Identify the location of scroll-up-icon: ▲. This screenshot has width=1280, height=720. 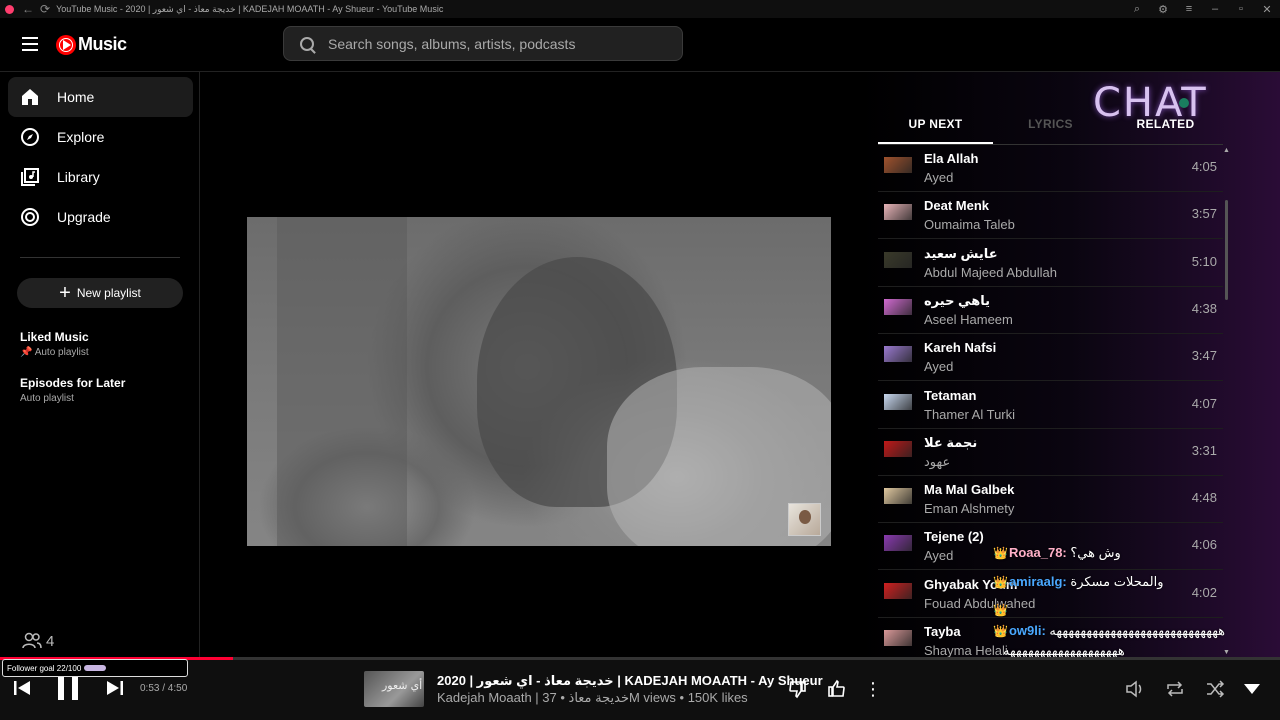
(1226, 150).